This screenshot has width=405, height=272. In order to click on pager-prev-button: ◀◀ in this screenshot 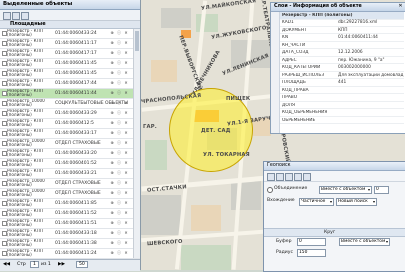, I will do `click(6, 264)`.